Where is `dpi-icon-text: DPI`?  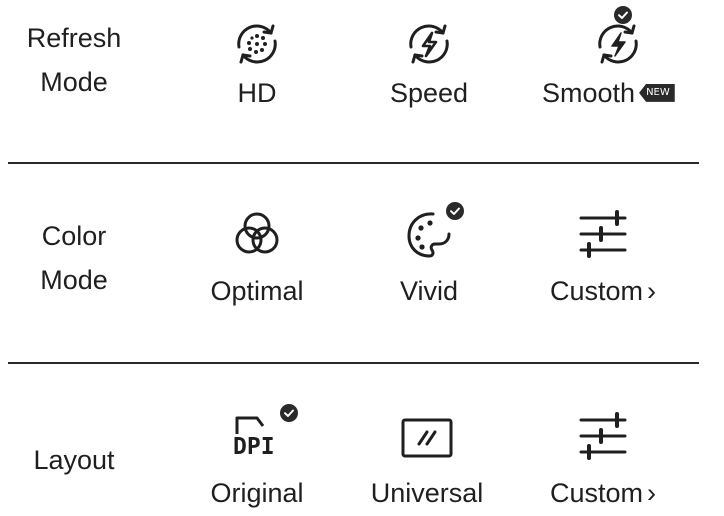
dpi-icon-text: DPI is located at coordinates (254, 447).